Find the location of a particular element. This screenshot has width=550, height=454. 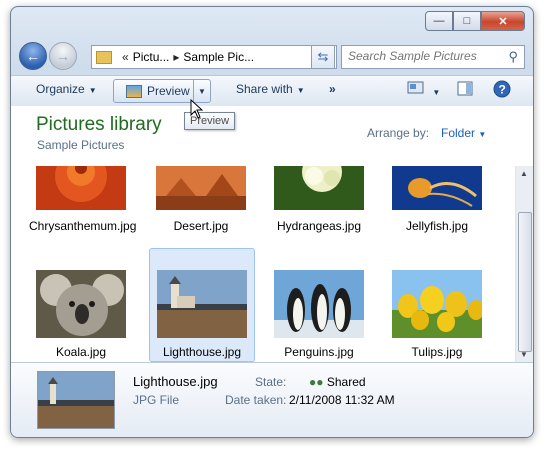

penguins-thumbnail is located at coordinates (319, 304).